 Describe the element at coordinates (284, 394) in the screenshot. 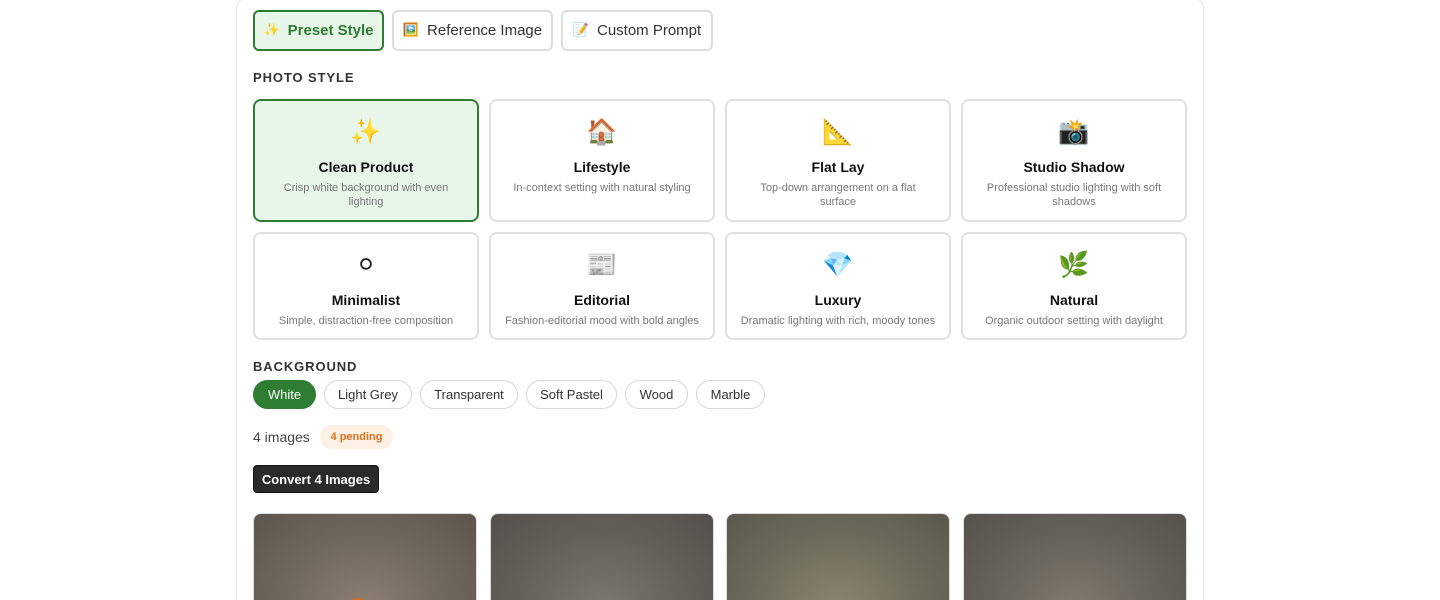

I see `background-chip-white: White` at that location.